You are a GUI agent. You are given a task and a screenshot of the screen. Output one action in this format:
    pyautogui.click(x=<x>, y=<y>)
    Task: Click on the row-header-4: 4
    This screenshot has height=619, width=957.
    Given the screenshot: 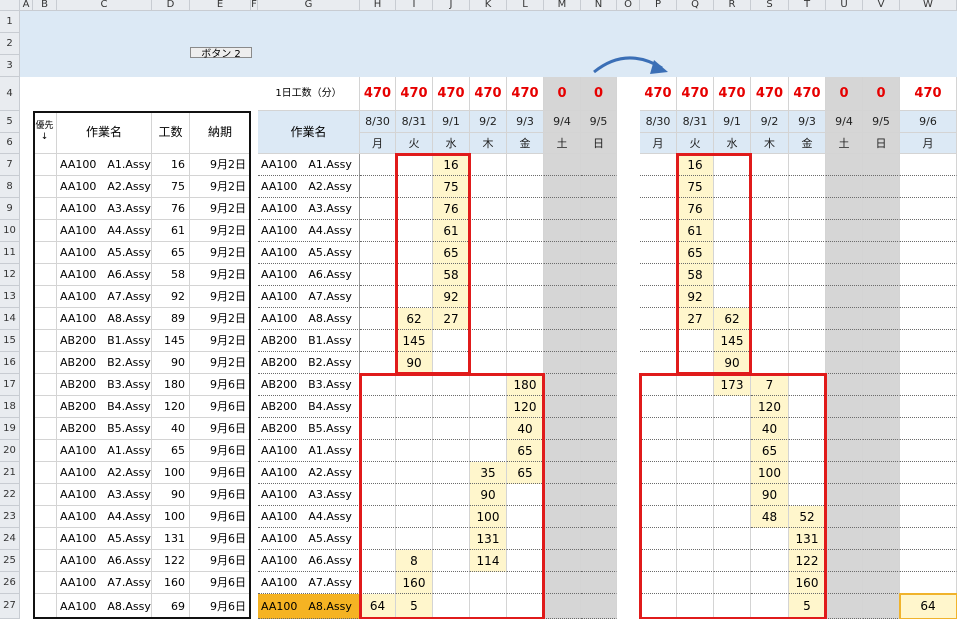 What is the action you would take?
    pyautogui.click(x=10, y=94)
    